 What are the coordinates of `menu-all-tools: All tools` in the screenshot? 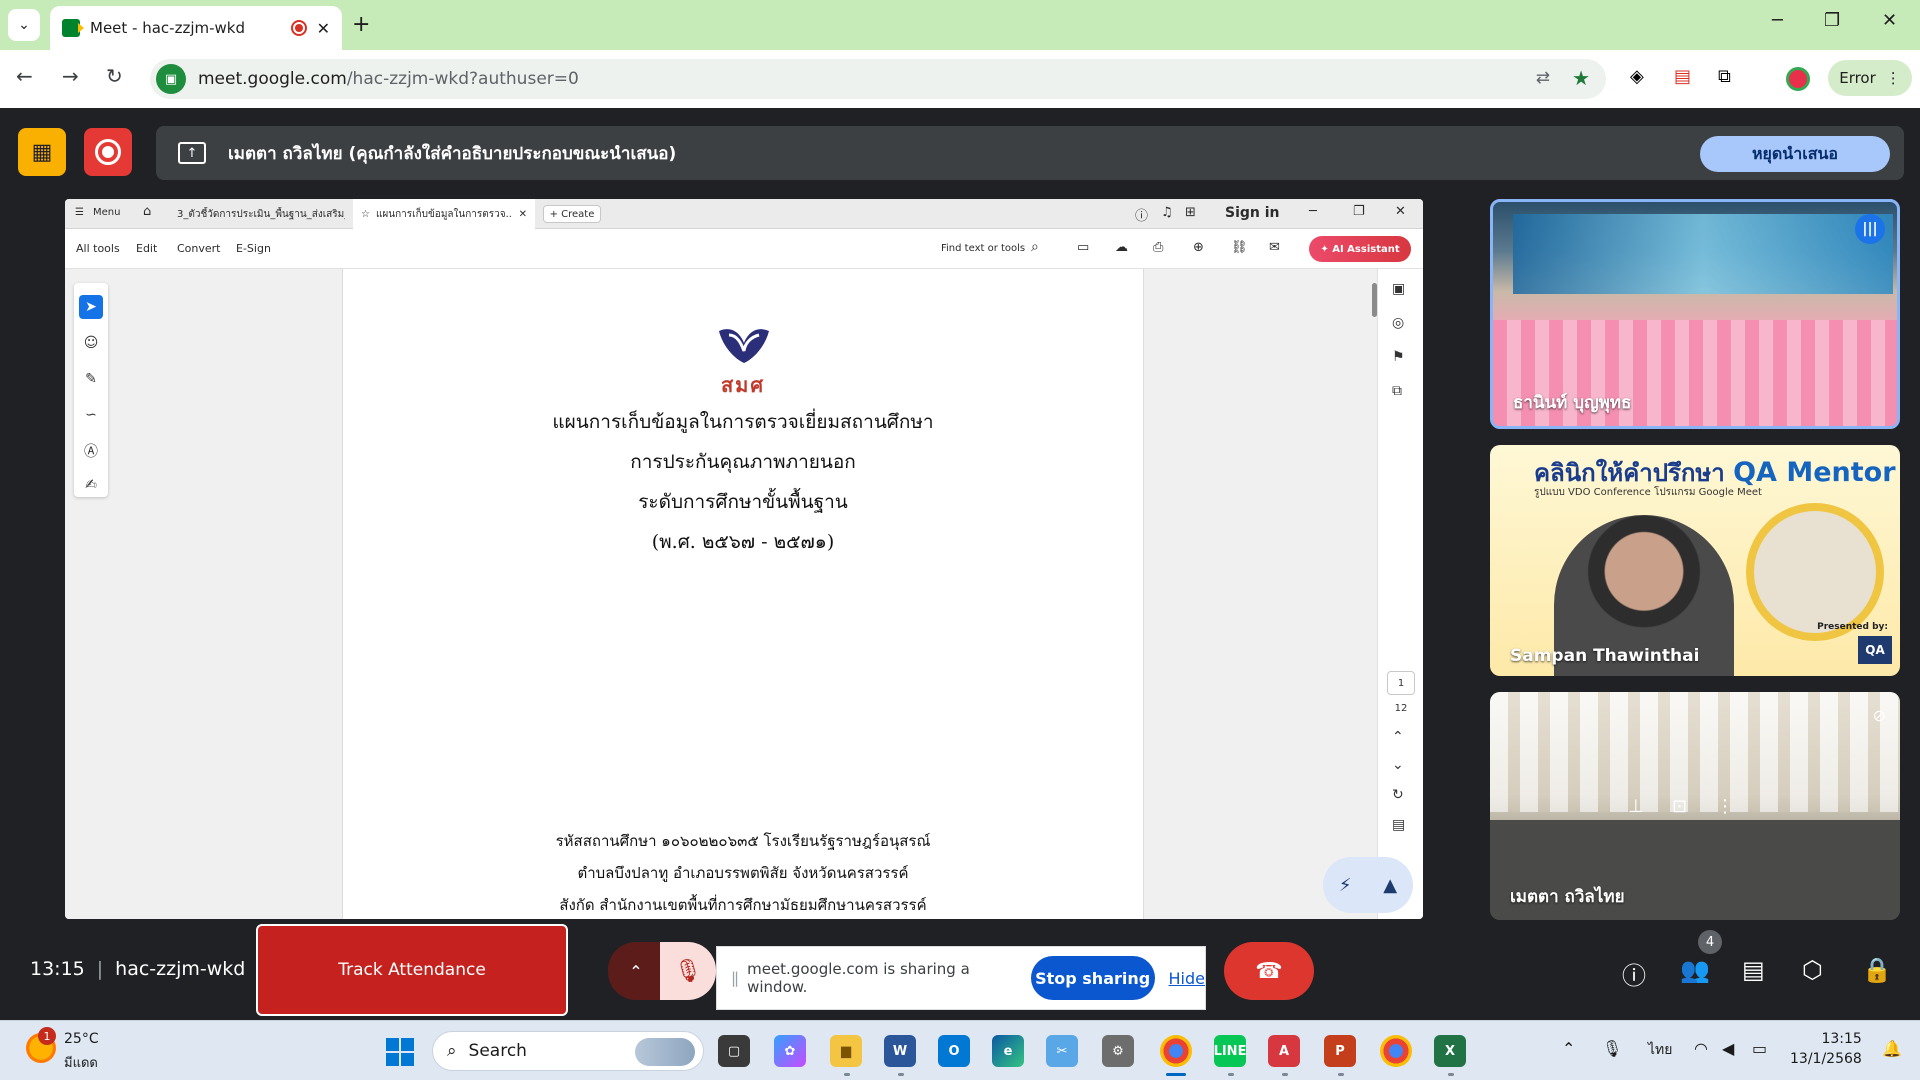 It's located at (98, 248).